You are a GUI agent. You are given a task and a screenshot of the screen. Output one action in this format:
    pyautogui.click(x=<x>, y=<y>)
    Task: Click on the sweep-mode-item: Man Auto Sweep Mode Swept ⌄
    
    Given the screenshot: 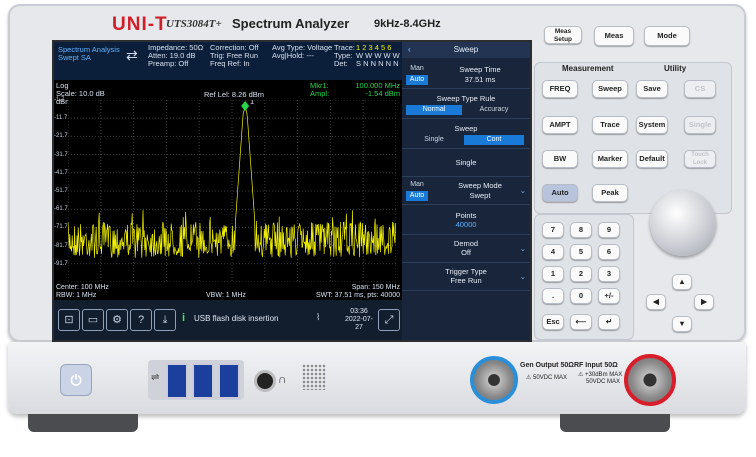 What is the action you would take?
    pyautogui.click(x=466, y=191)
    